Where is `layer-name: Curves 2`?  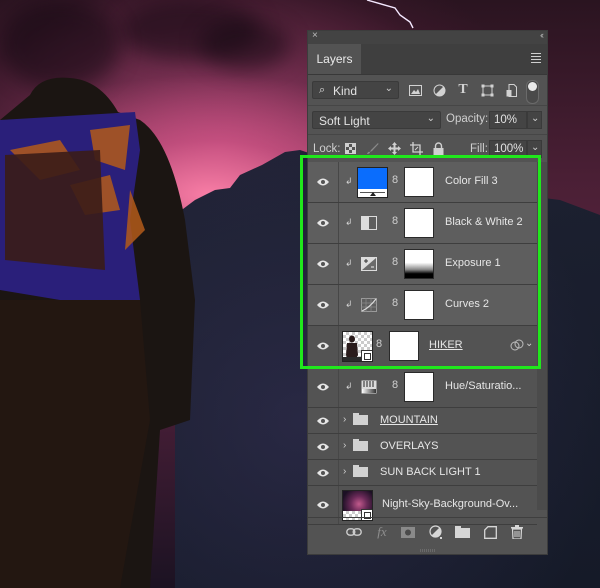 layer-name: Curves 2 is located at coordinates (467, 304).